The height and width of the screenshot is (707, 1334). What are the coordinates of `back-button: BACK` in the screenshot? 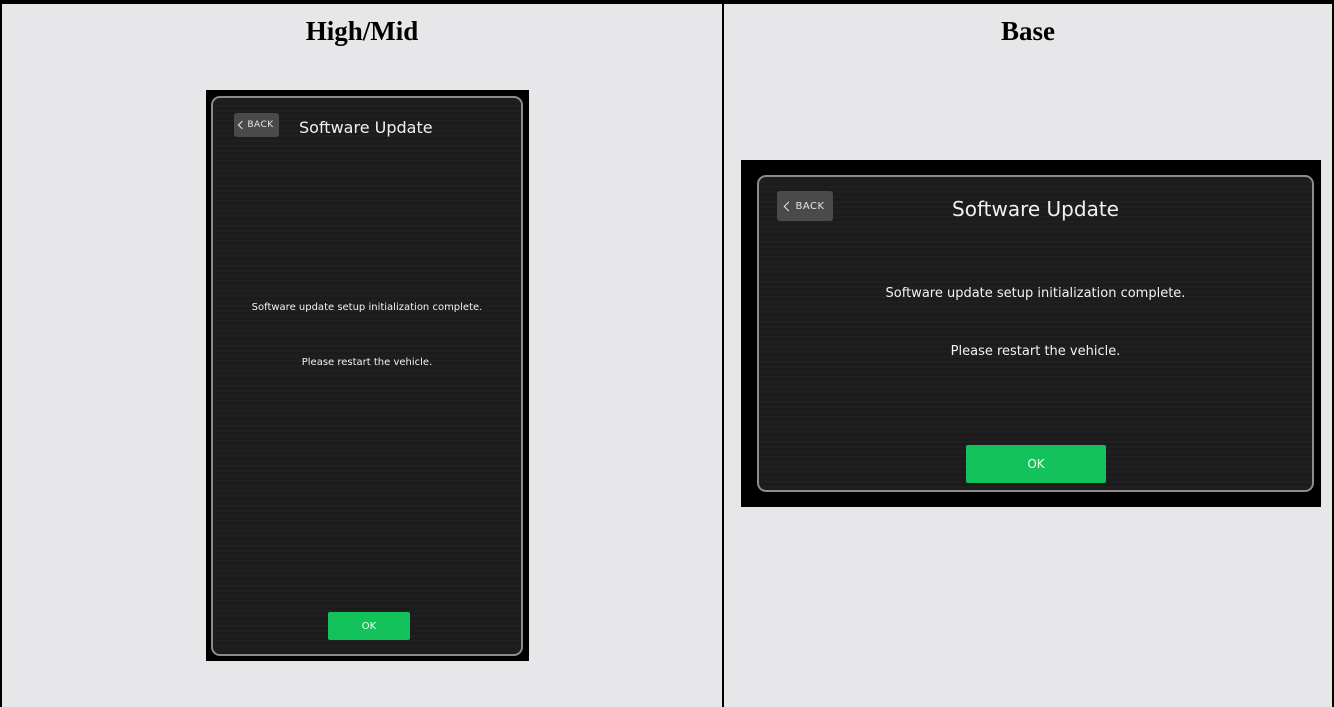 It's located at (256, 125).